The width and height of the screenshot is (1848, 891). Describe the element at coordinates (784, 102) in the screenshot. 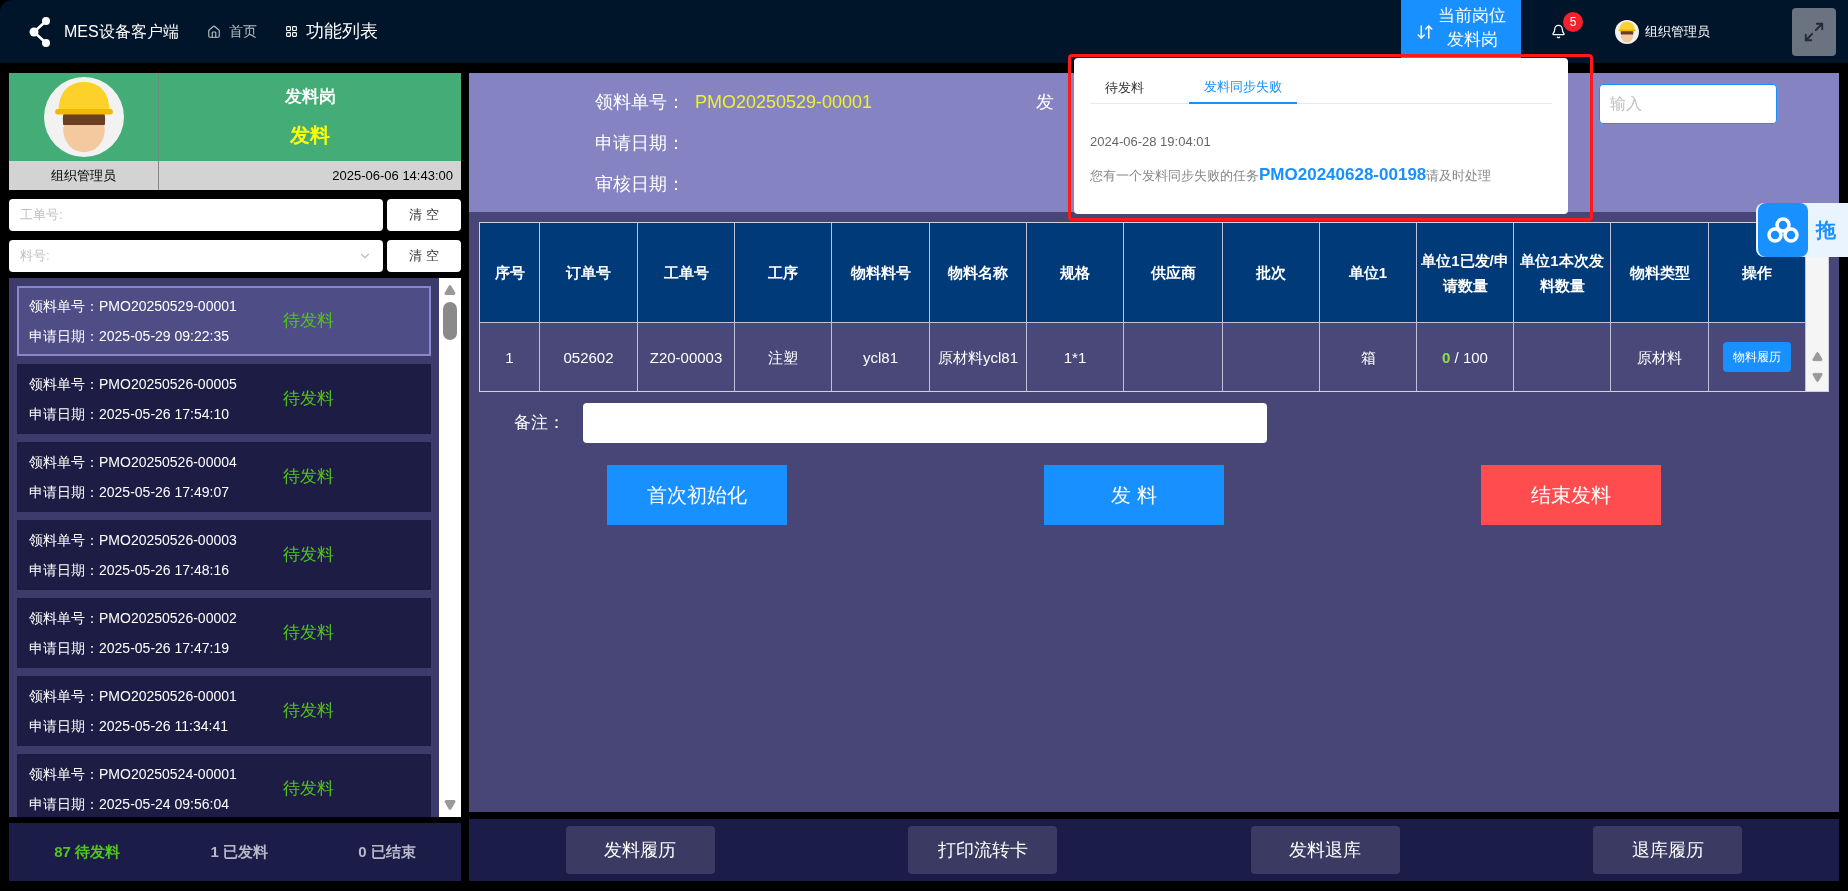

I see `order-value: PMO20250529-00001` at that location.